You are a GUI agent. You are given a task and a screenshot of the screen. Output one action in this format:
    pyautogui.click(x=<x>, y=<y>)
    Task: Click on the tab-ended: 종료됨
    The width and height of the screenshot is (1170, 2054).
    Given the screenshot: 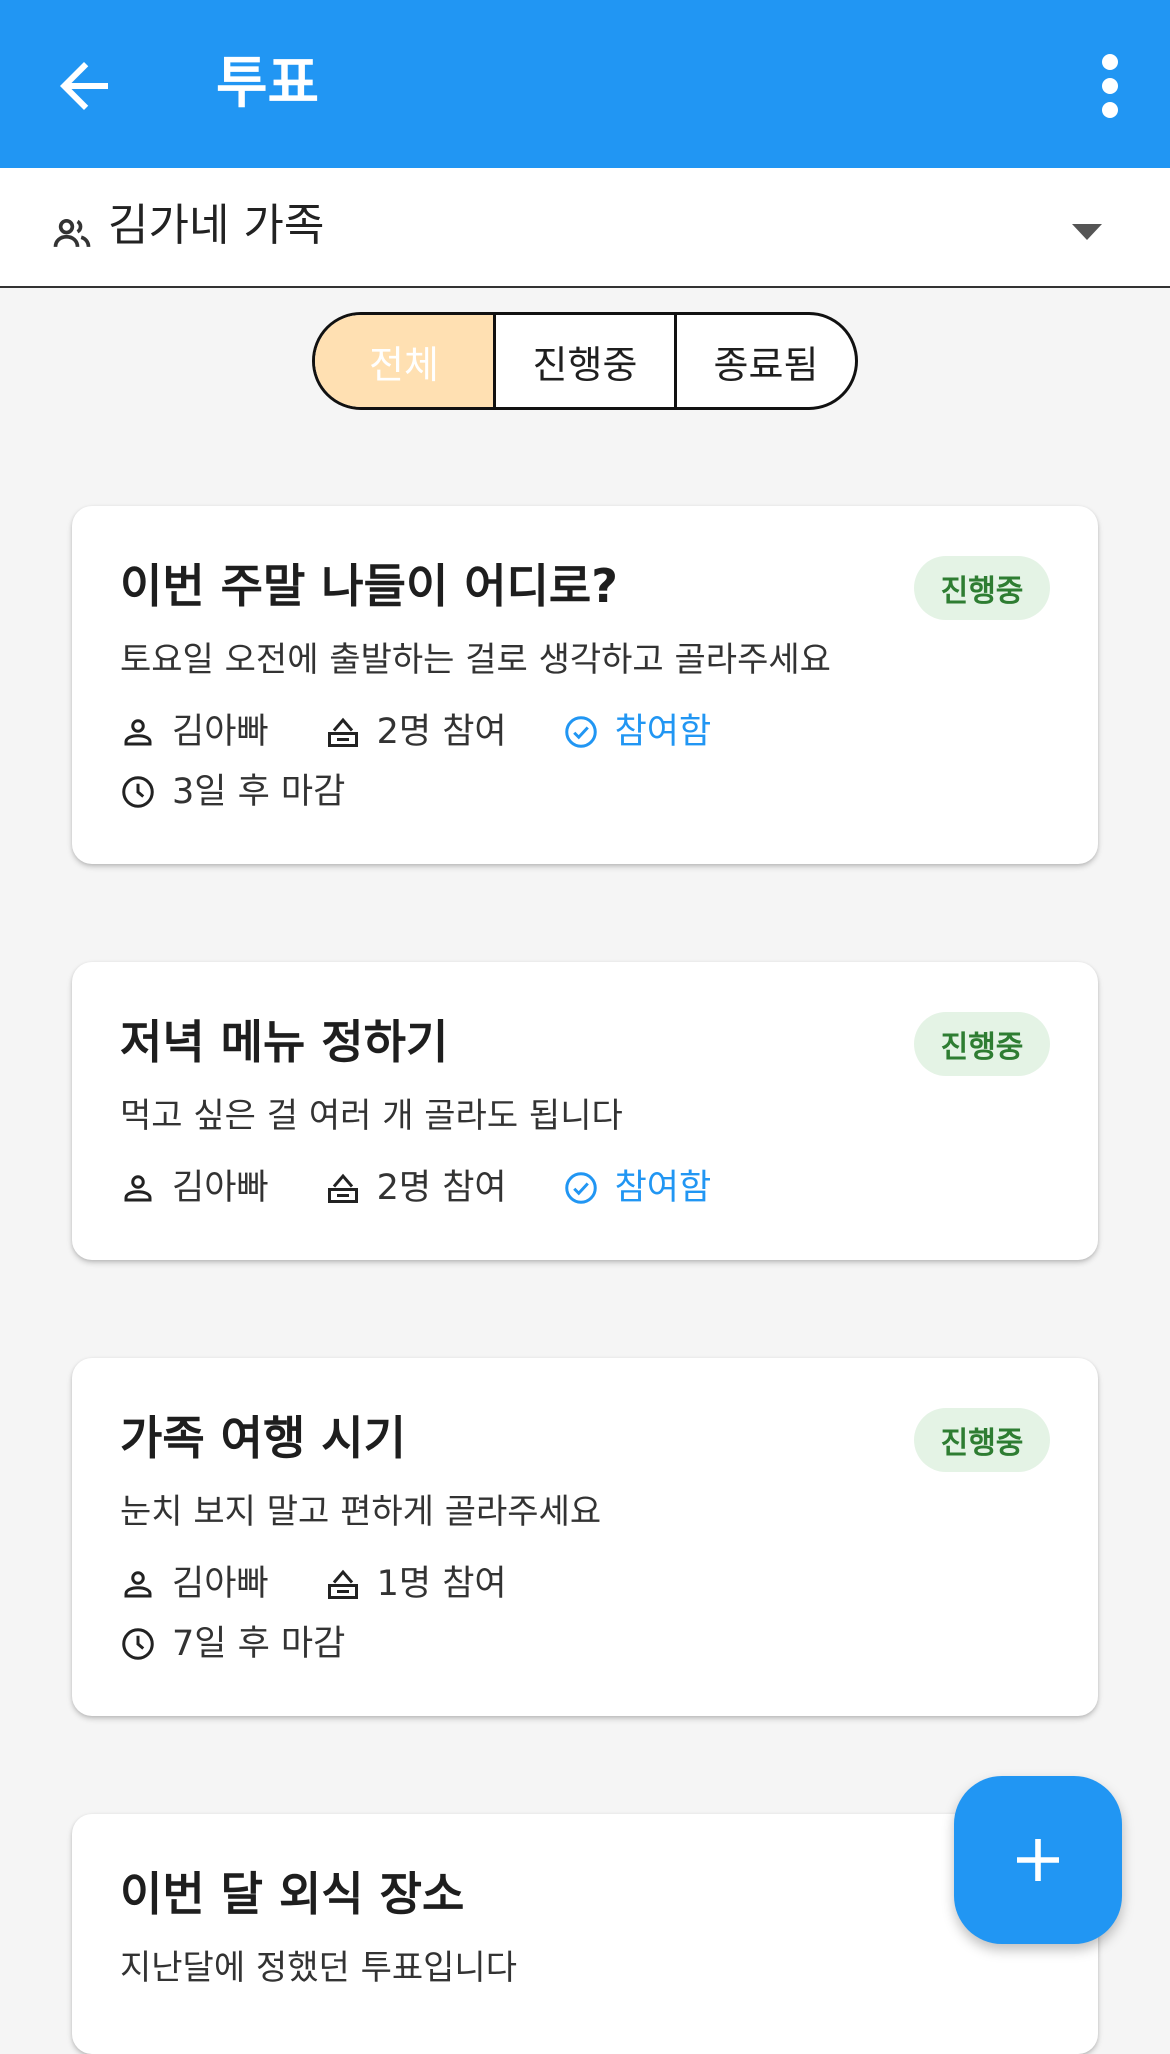 What is the action you would take?
    pyautogui.click(x=764, y=361)
    